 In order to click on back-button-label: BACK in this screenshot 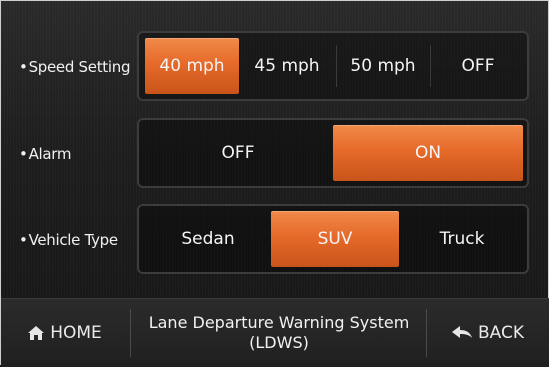, I will do `click(500, 333)`.